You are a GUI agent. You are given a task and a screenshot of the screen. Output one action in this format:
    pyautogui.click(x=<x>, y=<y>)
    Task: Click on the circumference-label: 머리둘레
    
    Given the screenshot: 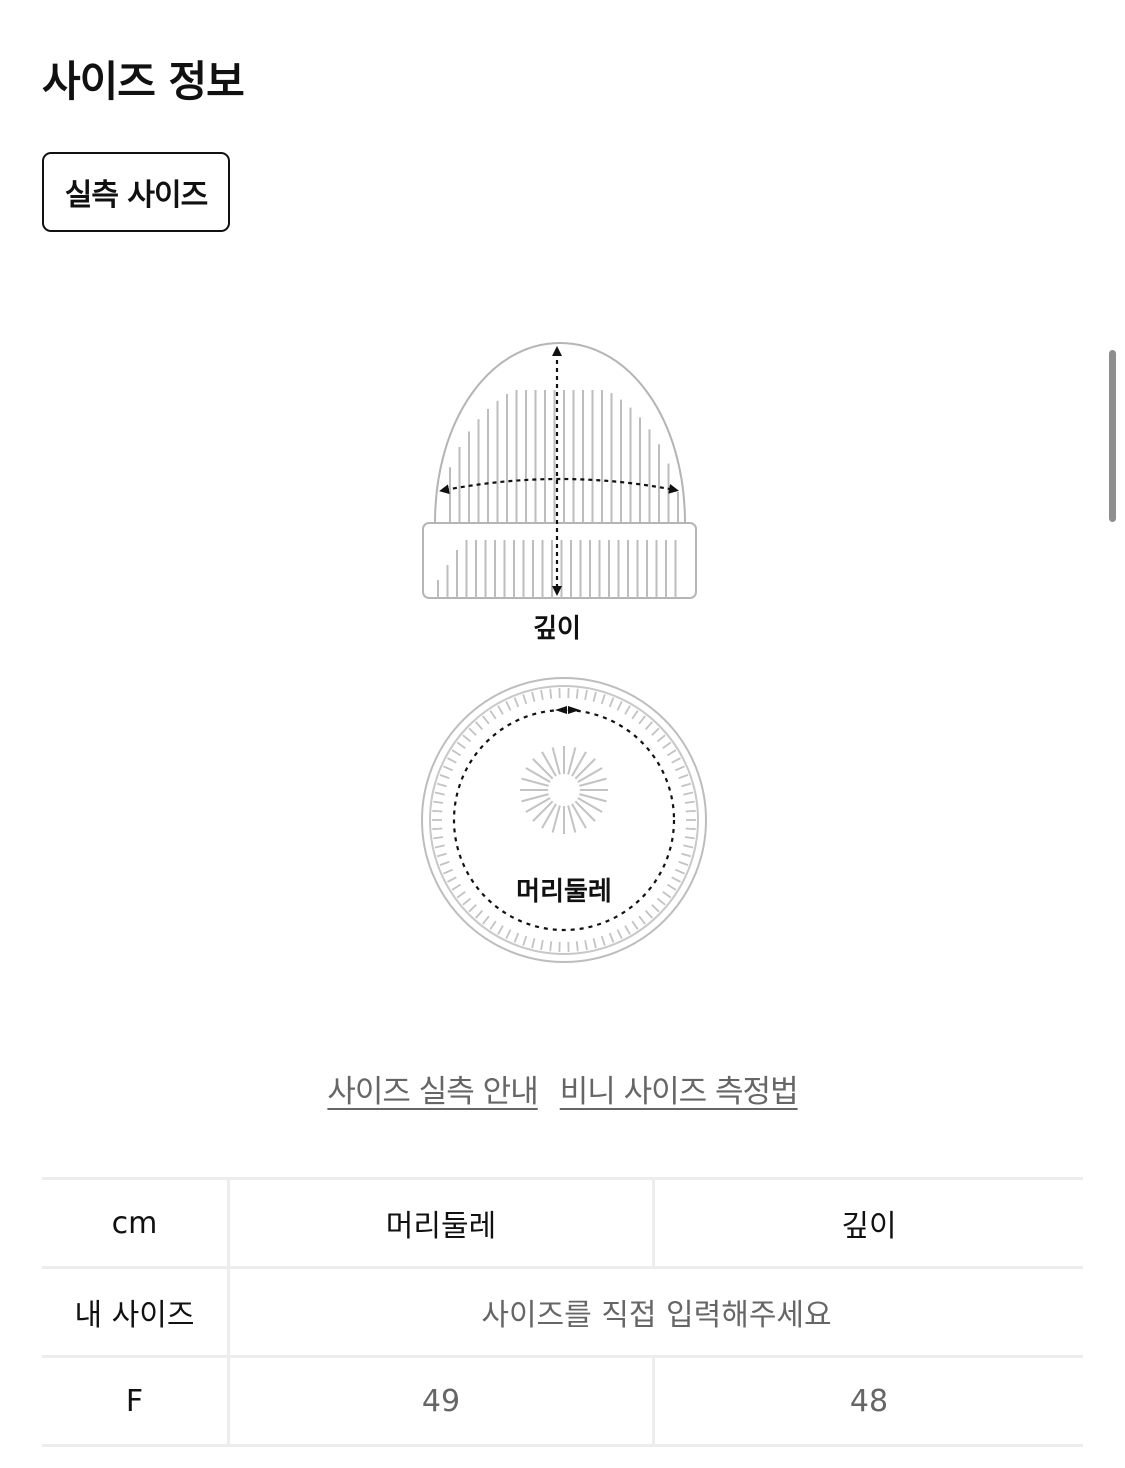 What is the action you would take?
    pyautogui.click(x=564, y=892)
    